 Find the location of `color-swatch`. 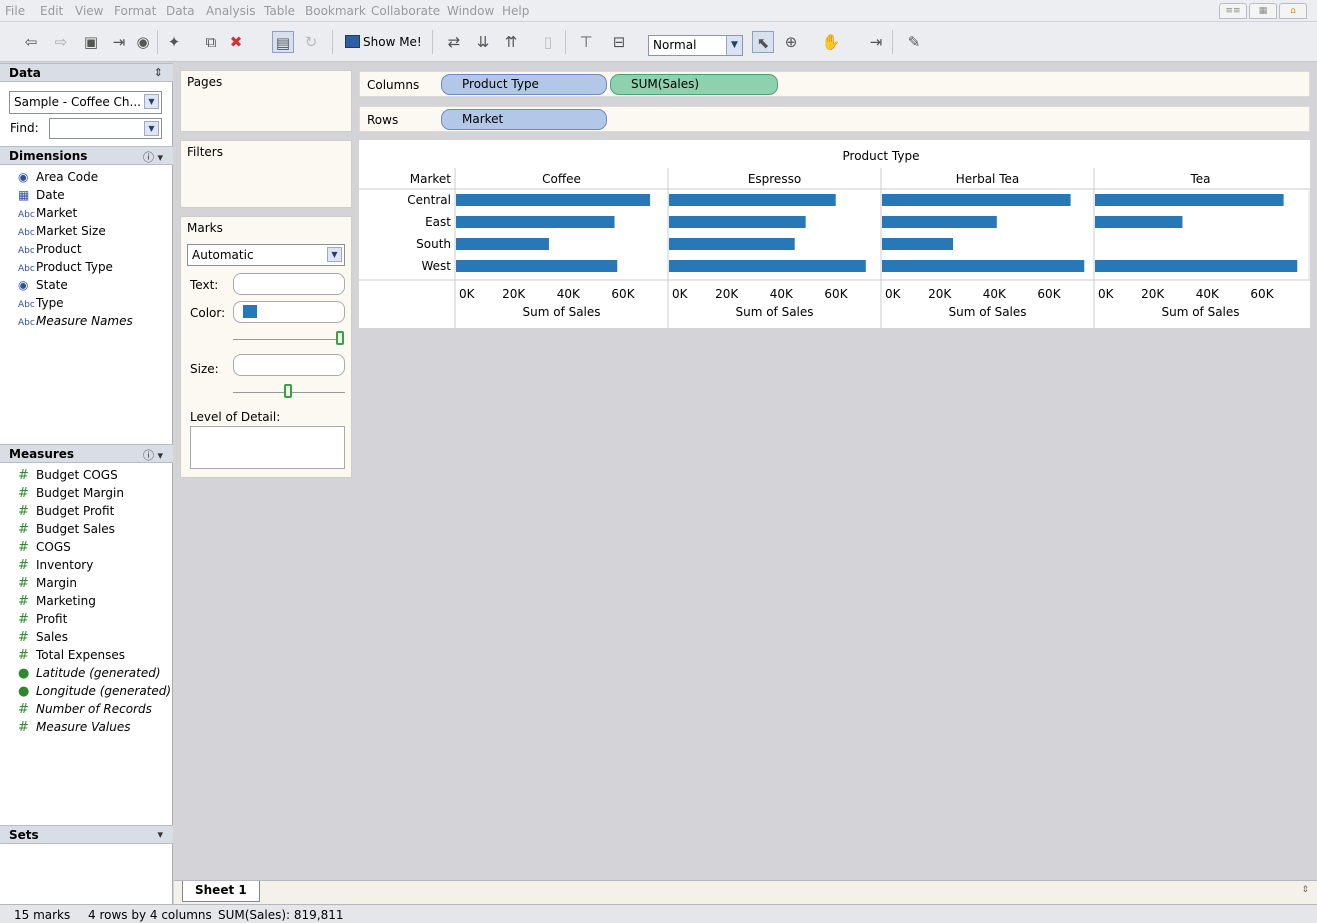

color-swatch is located at coordinates (250, 311).